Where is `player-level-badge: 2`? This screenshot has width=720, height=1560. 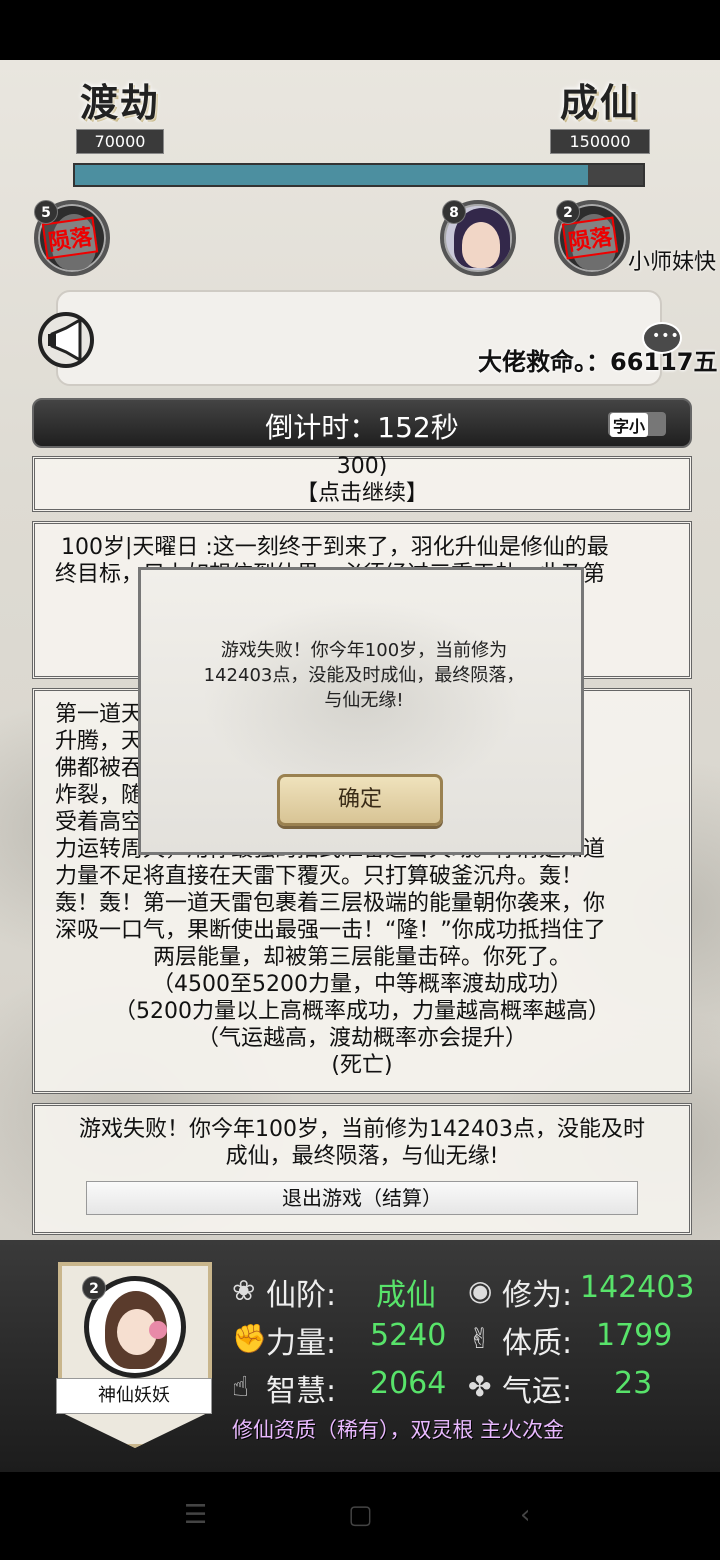 player-level-badge: 2 is located at coordinates (94, 1288).